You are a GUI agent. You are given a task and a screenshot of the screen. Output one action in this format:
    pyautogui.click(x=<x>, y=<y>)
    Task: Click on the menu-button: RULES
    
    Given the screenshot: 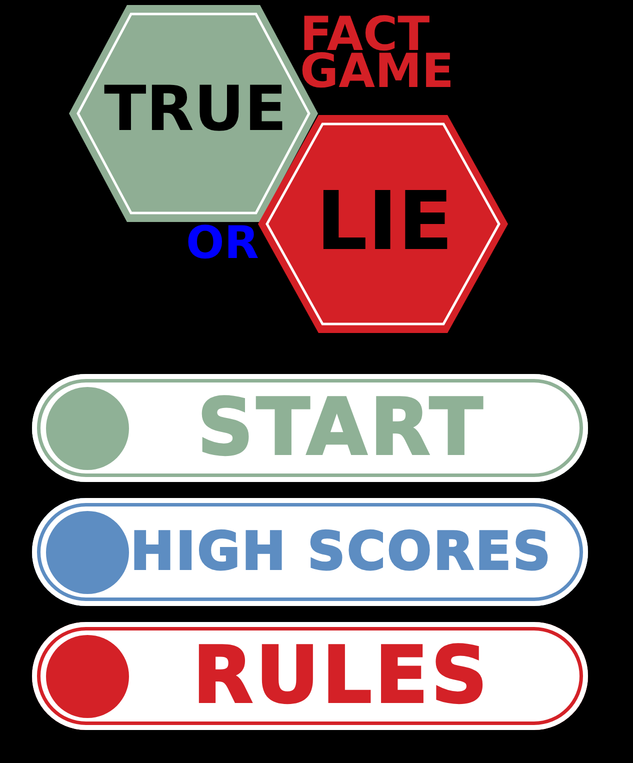 What is the action you would take?
    pyautogui.click(x=310, y=676)
    